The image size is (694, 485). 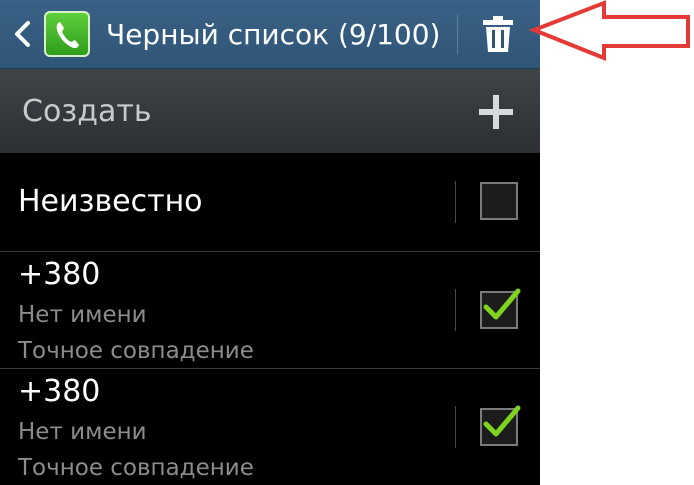 I want to click on annotation-arrow-icon, so click(x=610, y=32).